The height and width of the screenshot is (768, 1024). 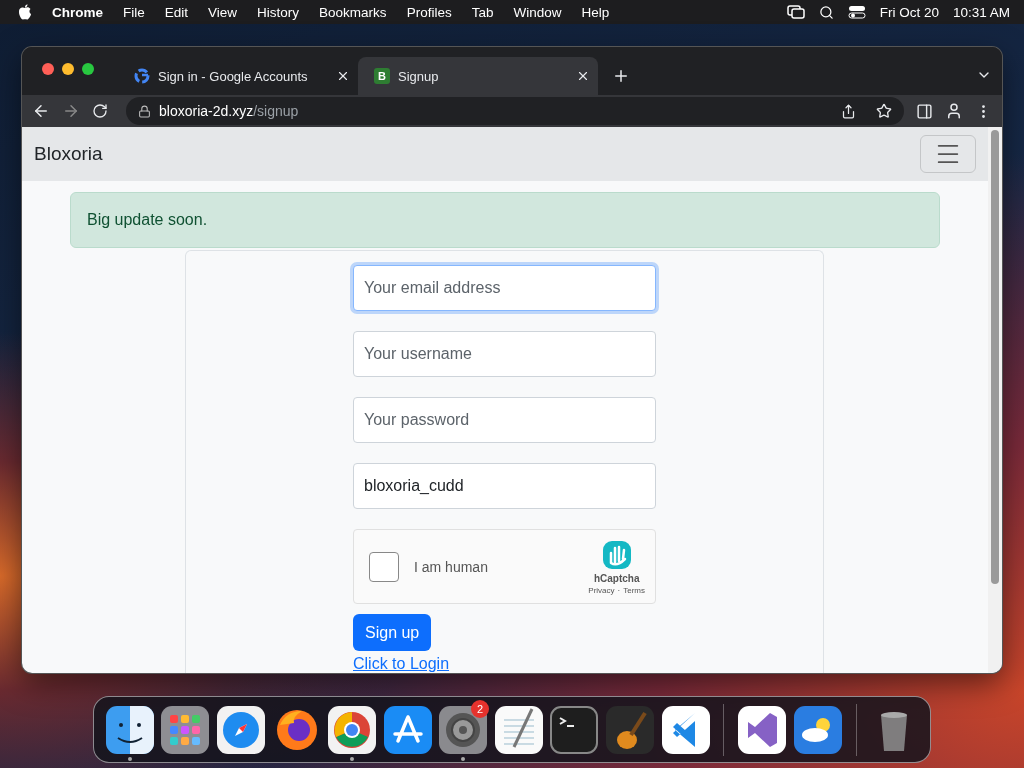 I want to click on guitar-icon, so click(x=630, y=729).